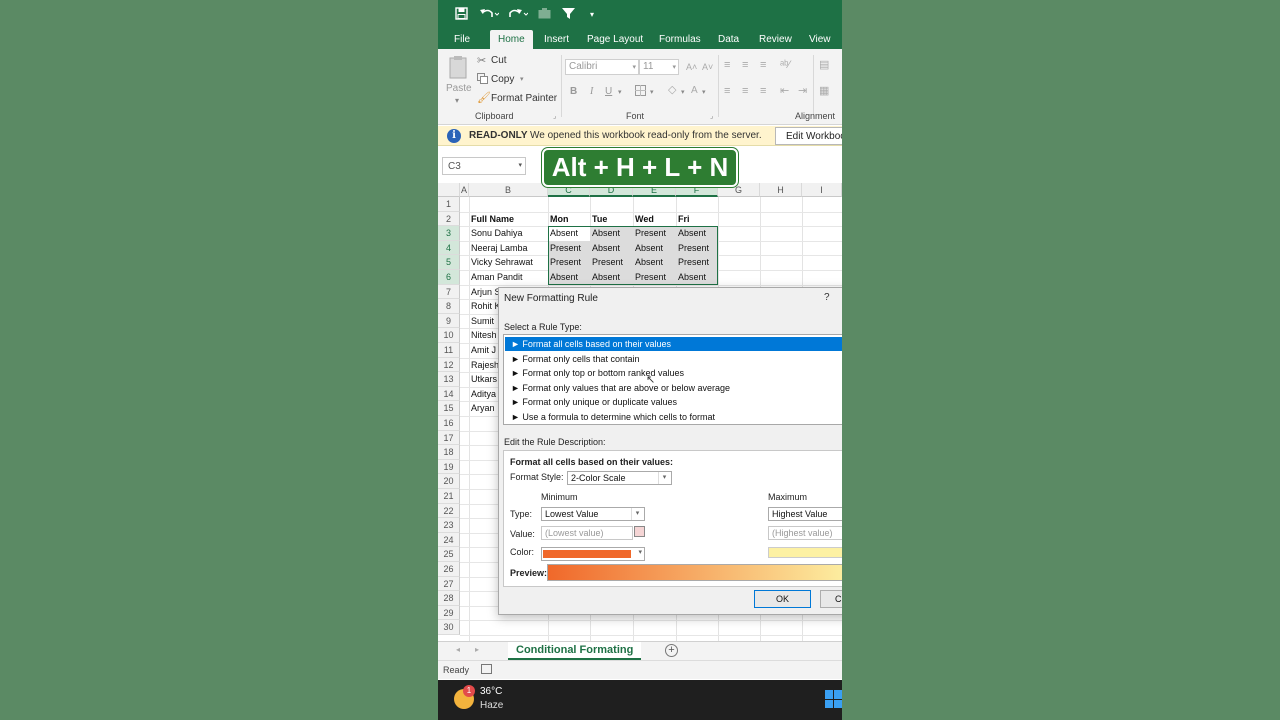 The width and height of the screenshot is (1280, 720). I want to click on rule-type-item: ► Format all cells based on their values, so click(673, 344).